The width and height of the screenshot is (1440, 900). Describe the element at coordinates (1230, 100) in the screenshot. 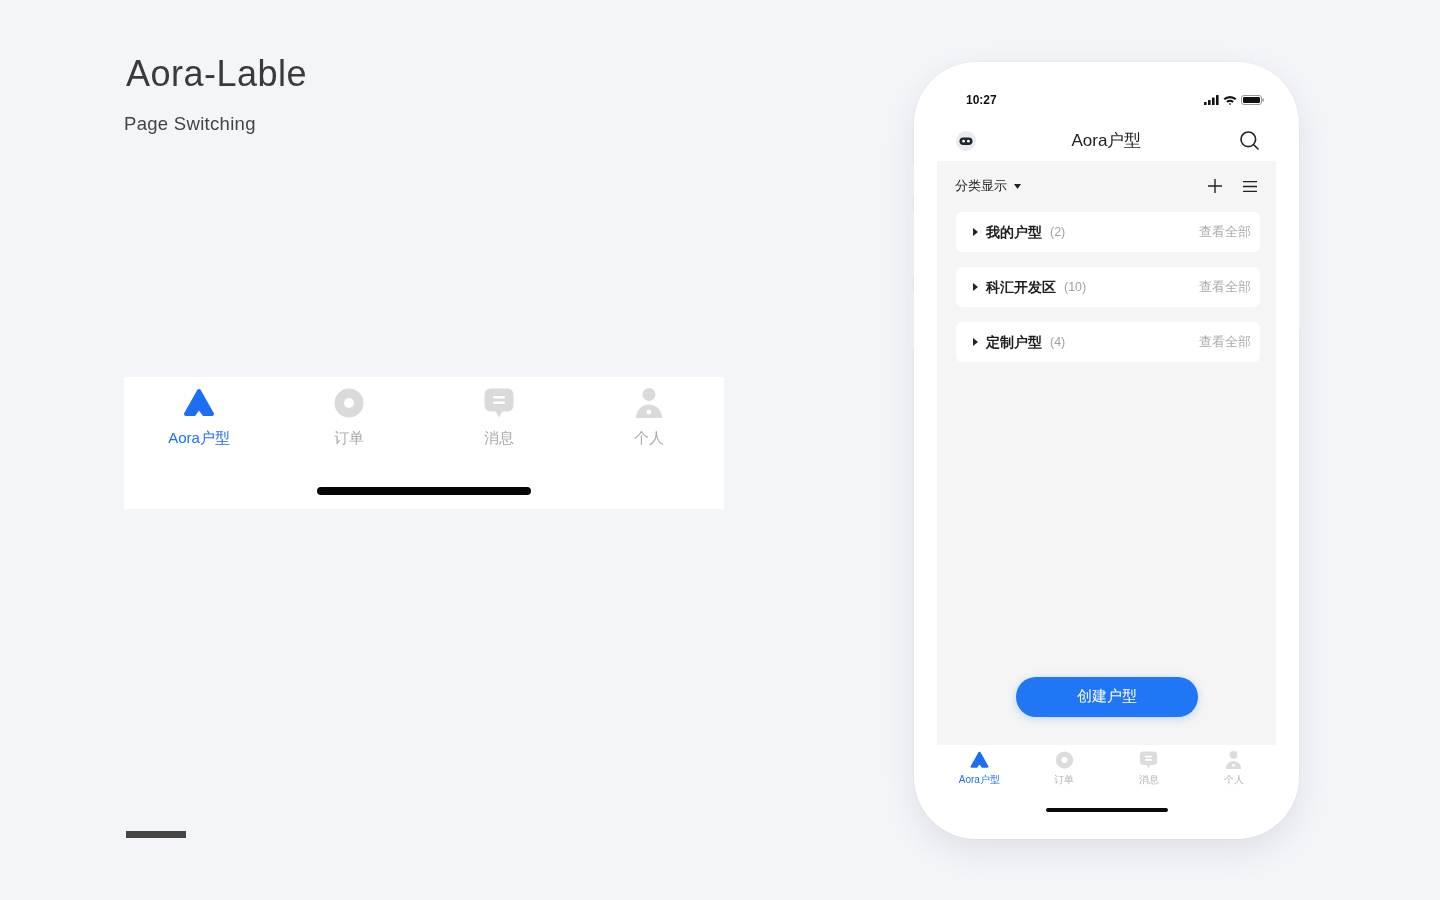

I see `wifi-icon` at that location.